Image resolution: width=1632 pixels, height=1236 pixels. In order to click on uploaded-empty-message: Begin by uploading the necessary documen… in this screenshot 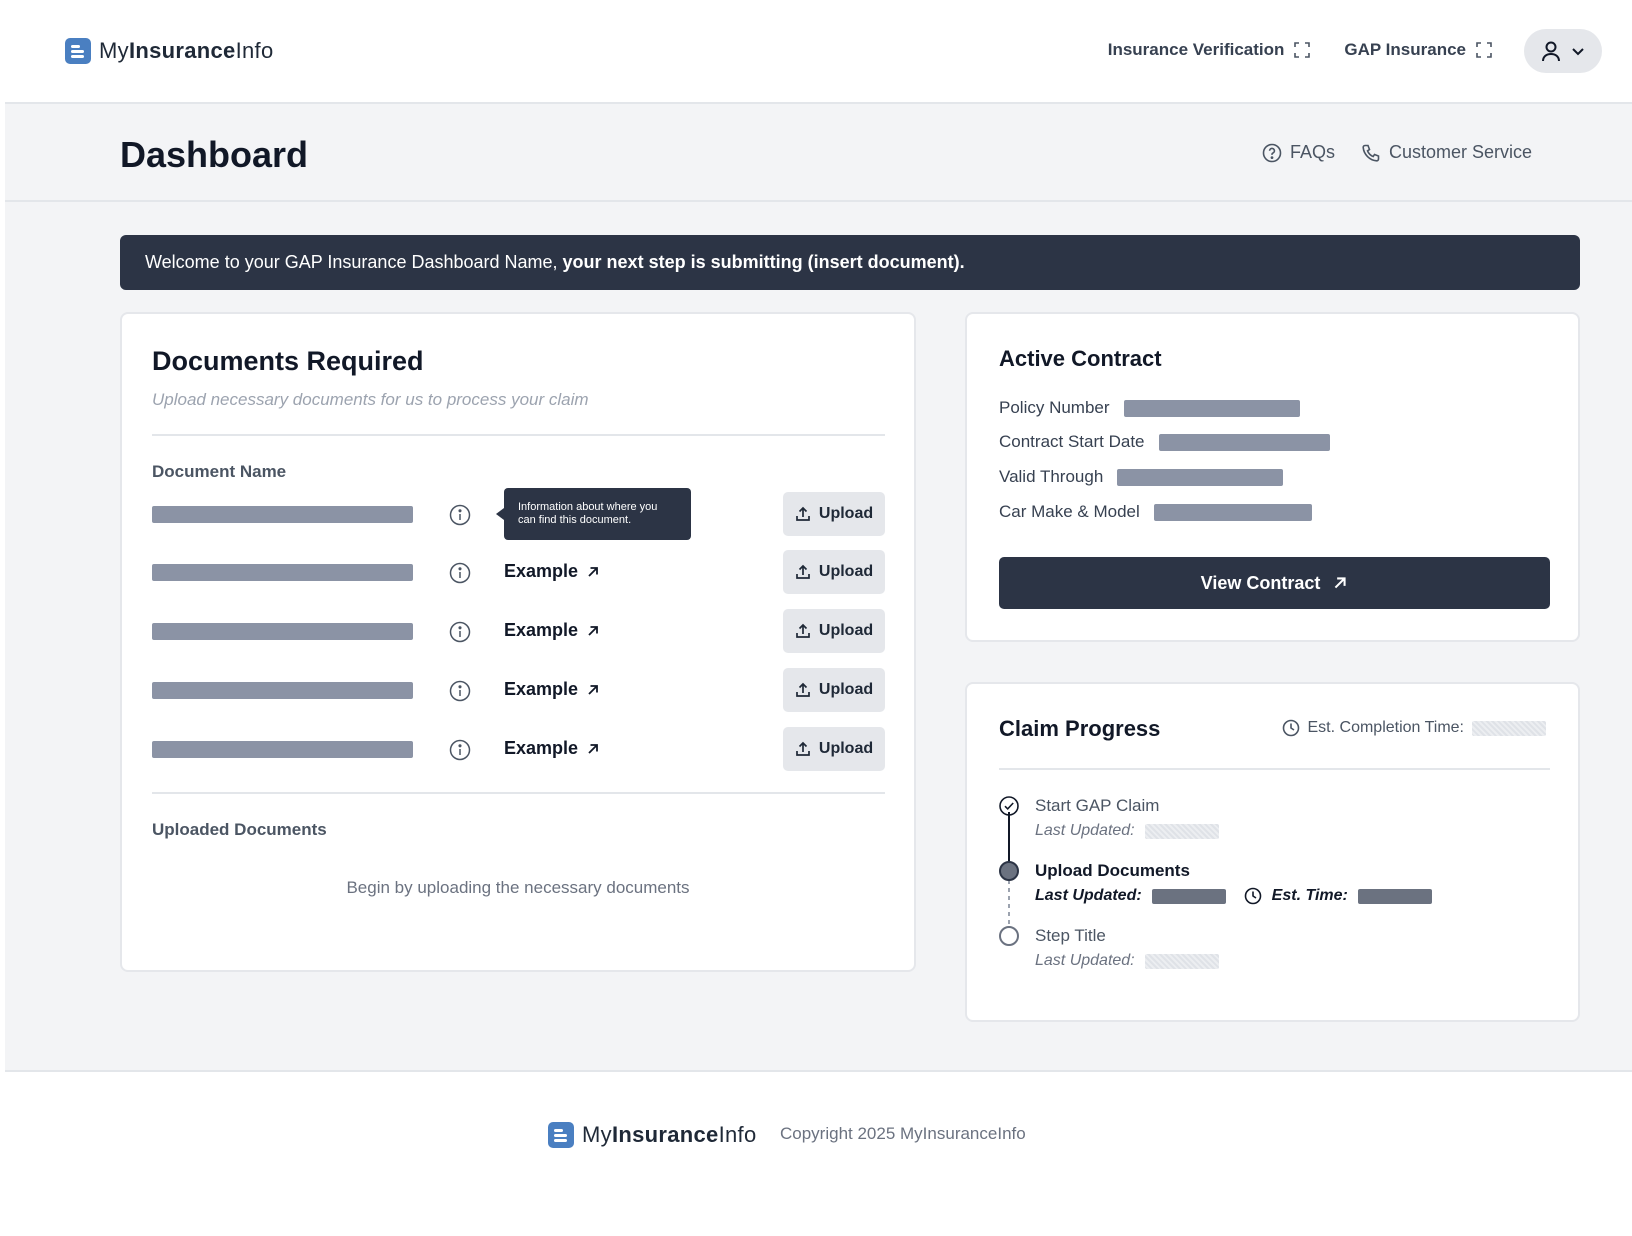, I will do `click(518, 887)`.